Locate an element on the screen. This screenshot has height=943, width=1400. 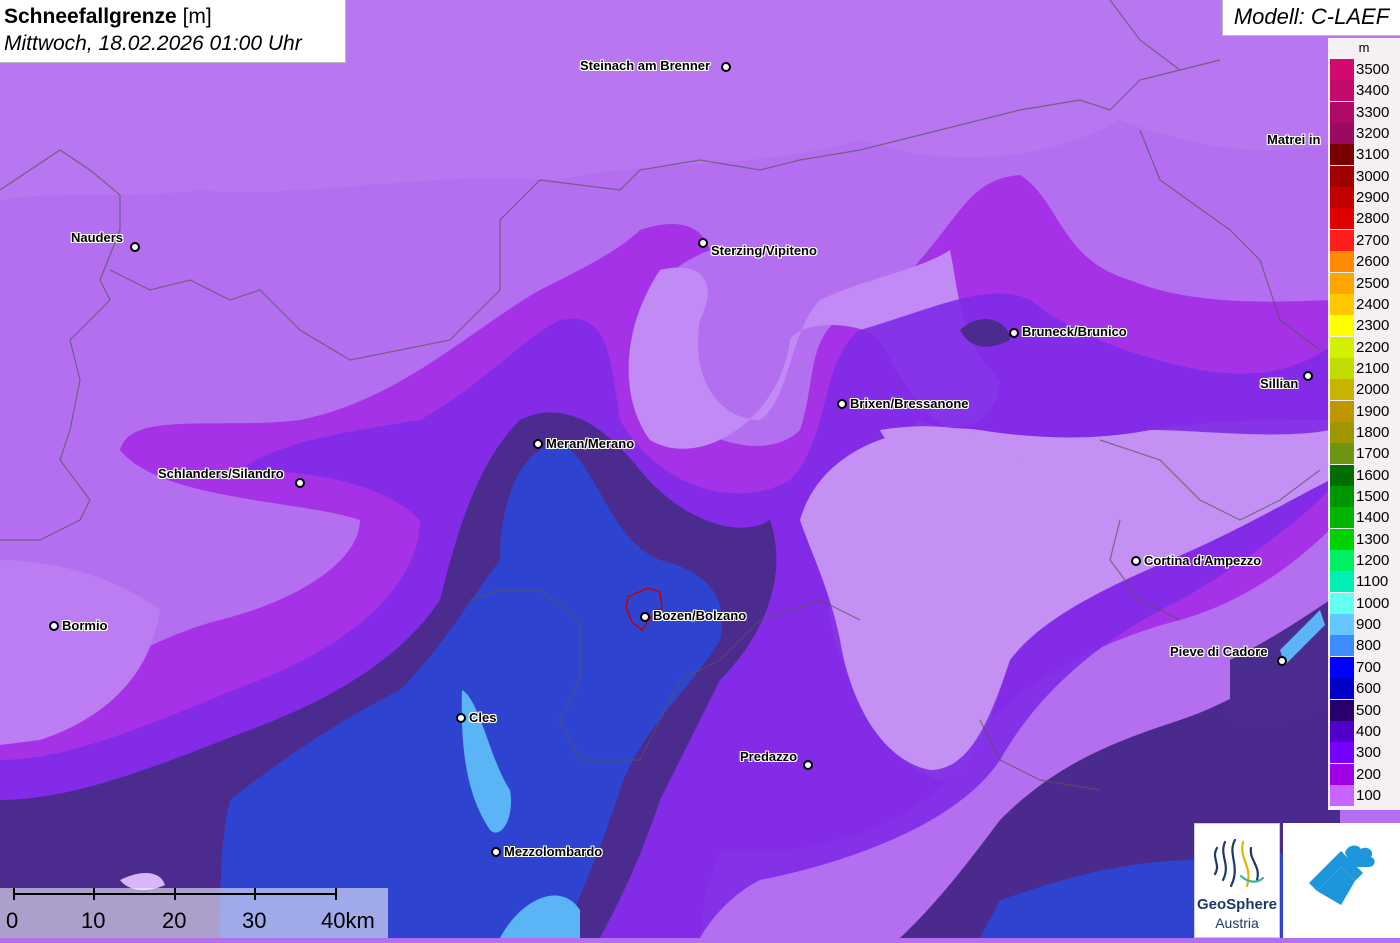
legend-label: 2000 is located at coordinates (1373, 390).